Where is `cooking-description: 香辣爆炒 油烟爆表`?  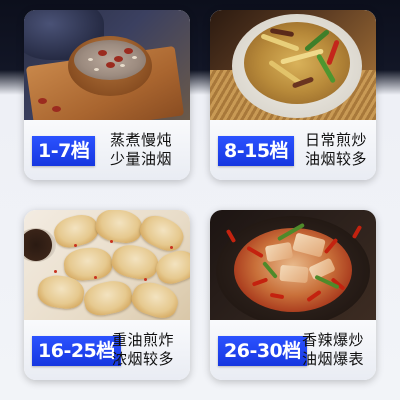
cooking-description: 香辣爆炒 油烟爆表 is located at coordinates (333, 350).